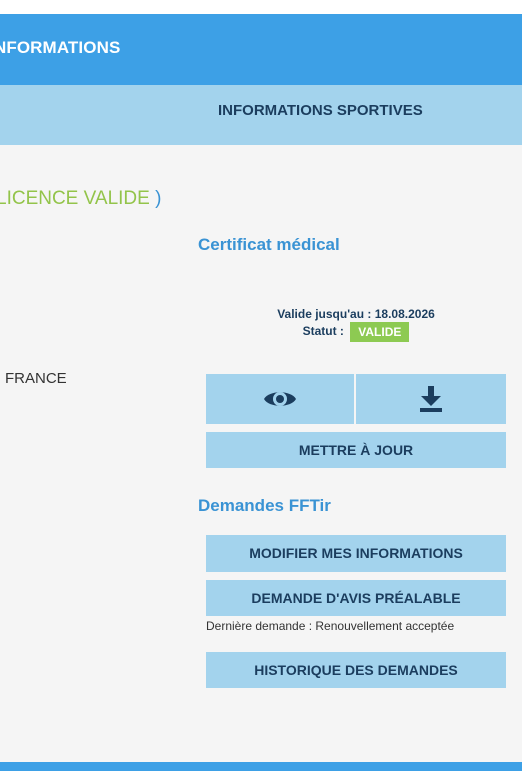  I want to click on licence-status: LICENCE VALIDE ), so click(80, 199).